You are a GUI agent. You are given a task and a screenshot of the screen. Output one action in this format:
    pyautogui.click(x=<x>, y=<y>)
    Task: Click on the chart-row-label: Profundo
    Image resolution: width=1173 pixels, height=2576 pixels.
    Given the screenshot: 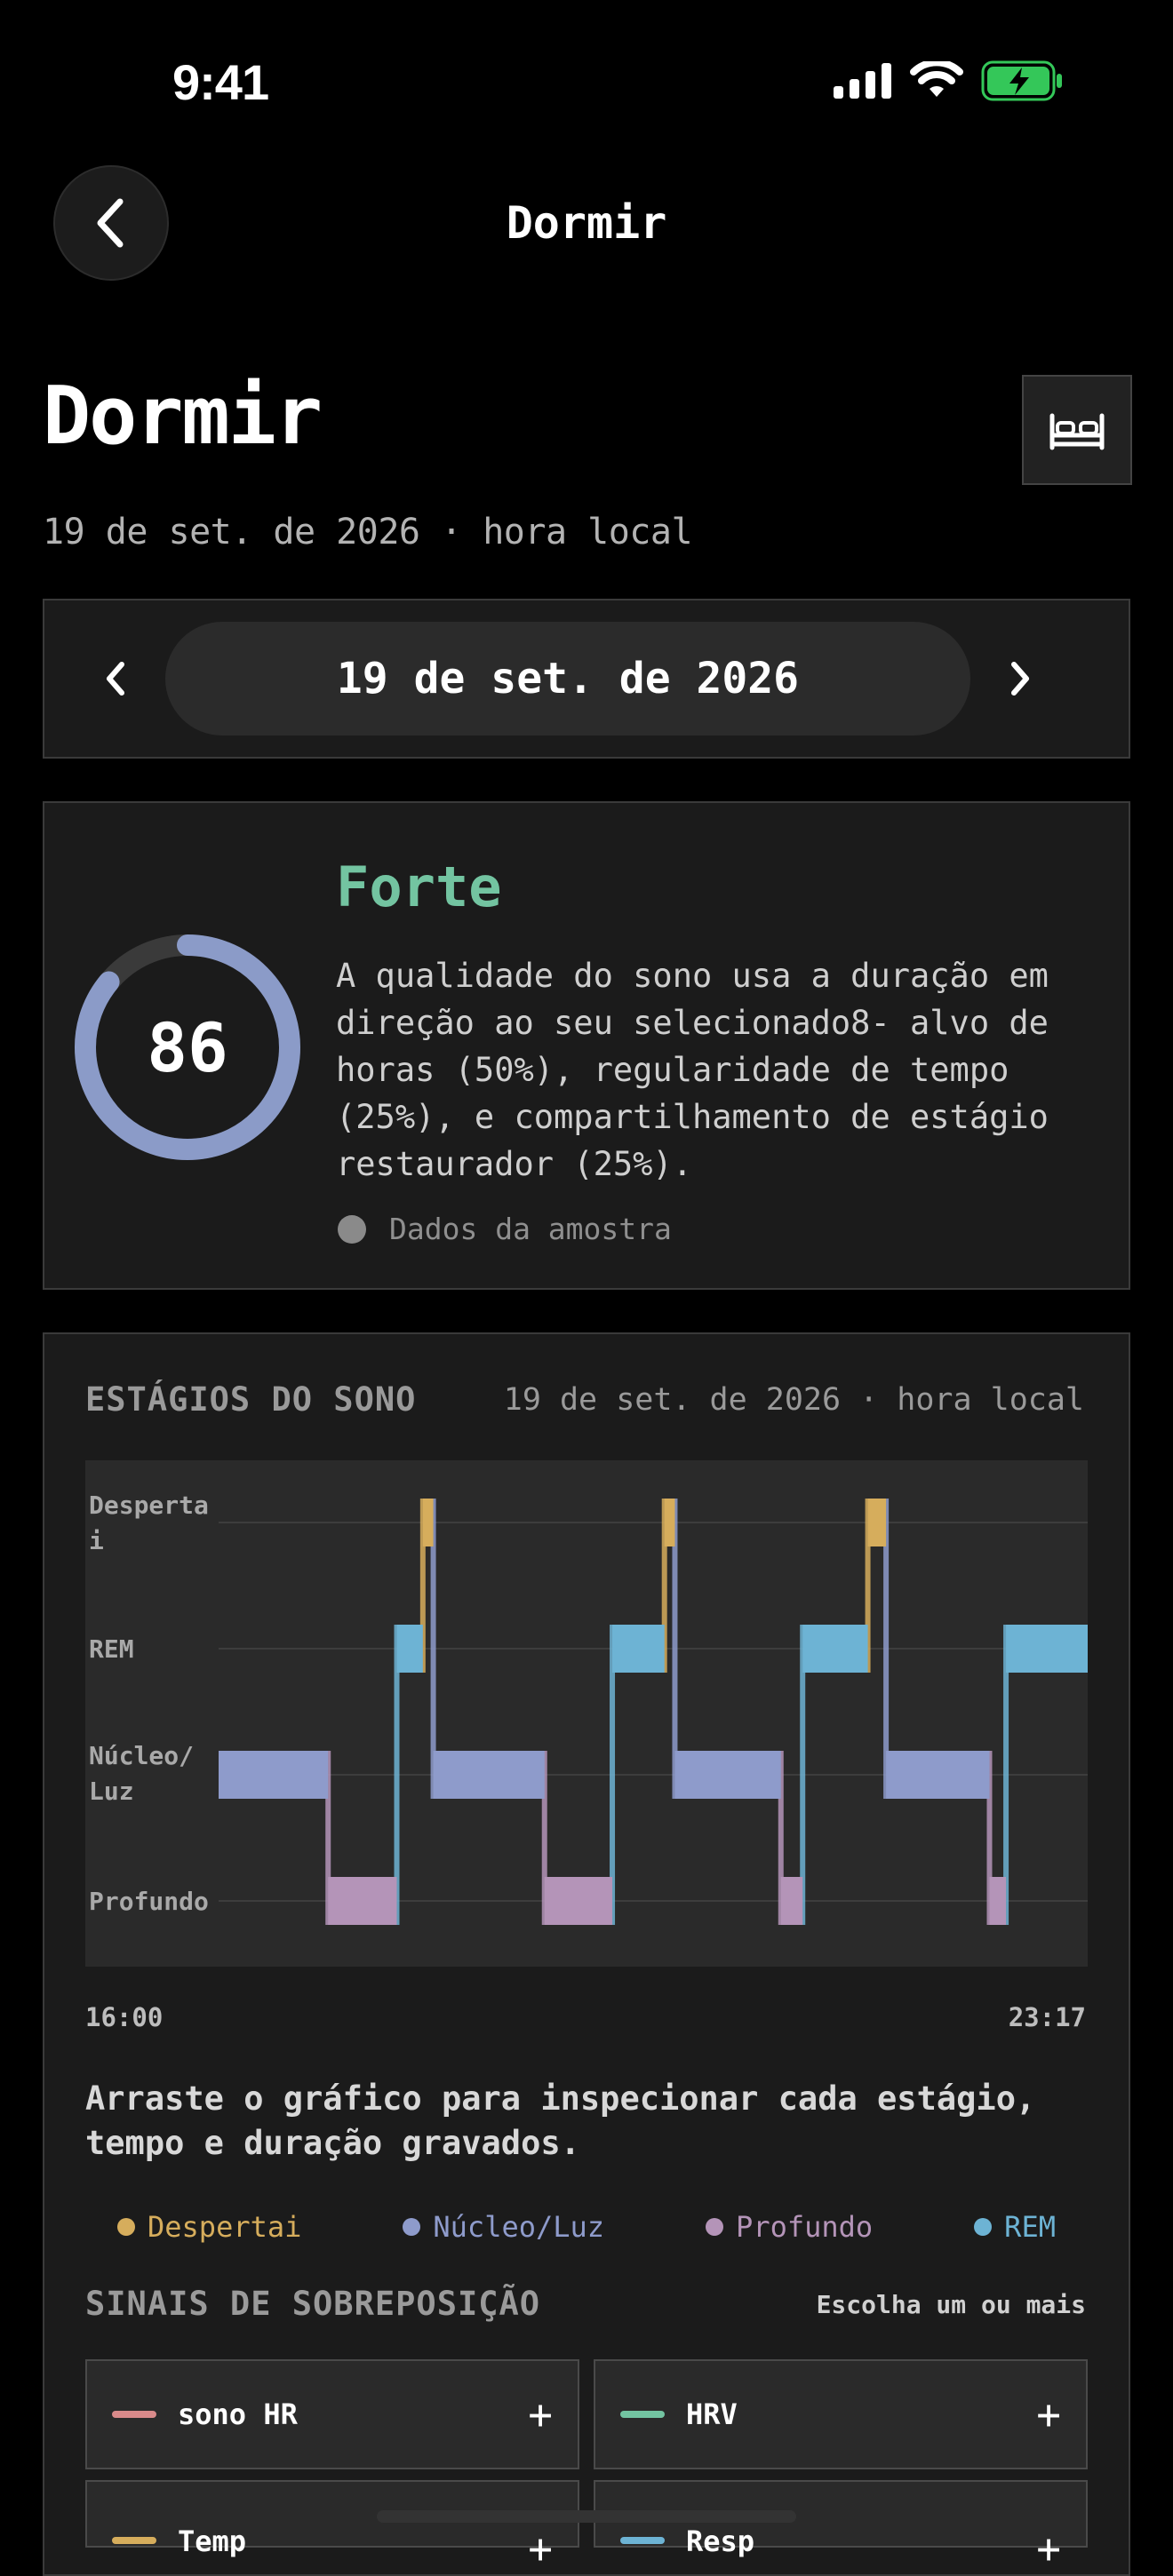 What is the action you would take?
    pyautogui.click(x=149, y=1901)
    